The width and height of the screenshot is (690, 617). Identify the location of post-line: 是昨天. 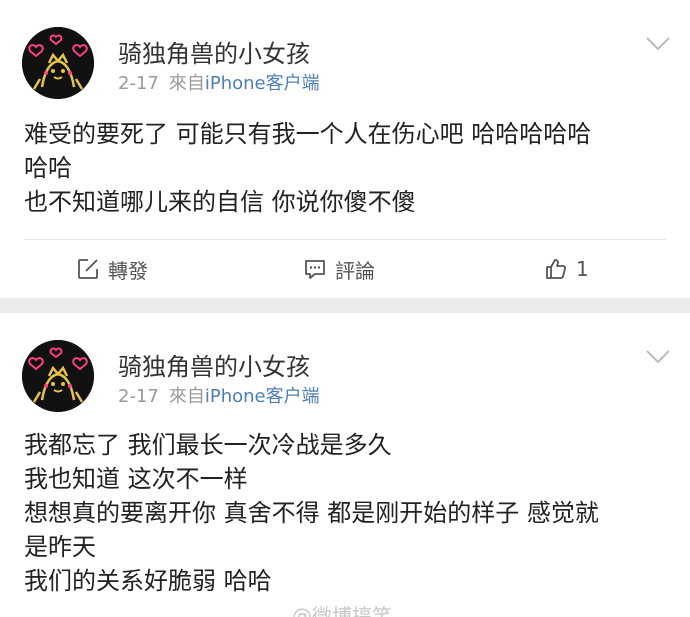
(60, 547).